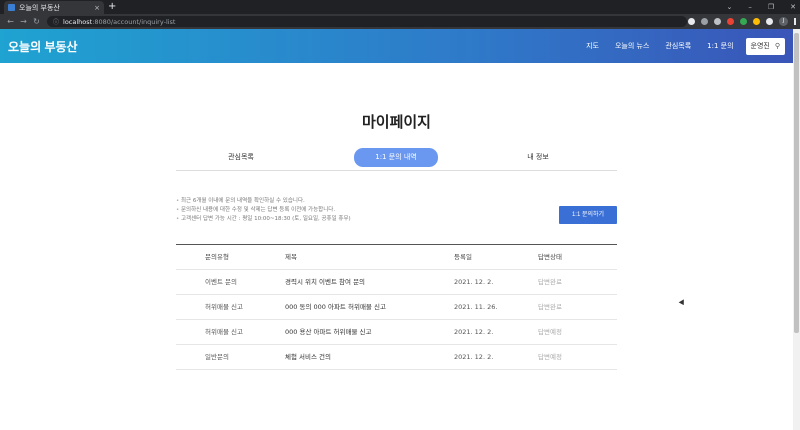 The width and height of the screenshot is (800, 430). I want to click on cell-title: 경력시 위치 이벤트 참여 문의, so click(325, 282).